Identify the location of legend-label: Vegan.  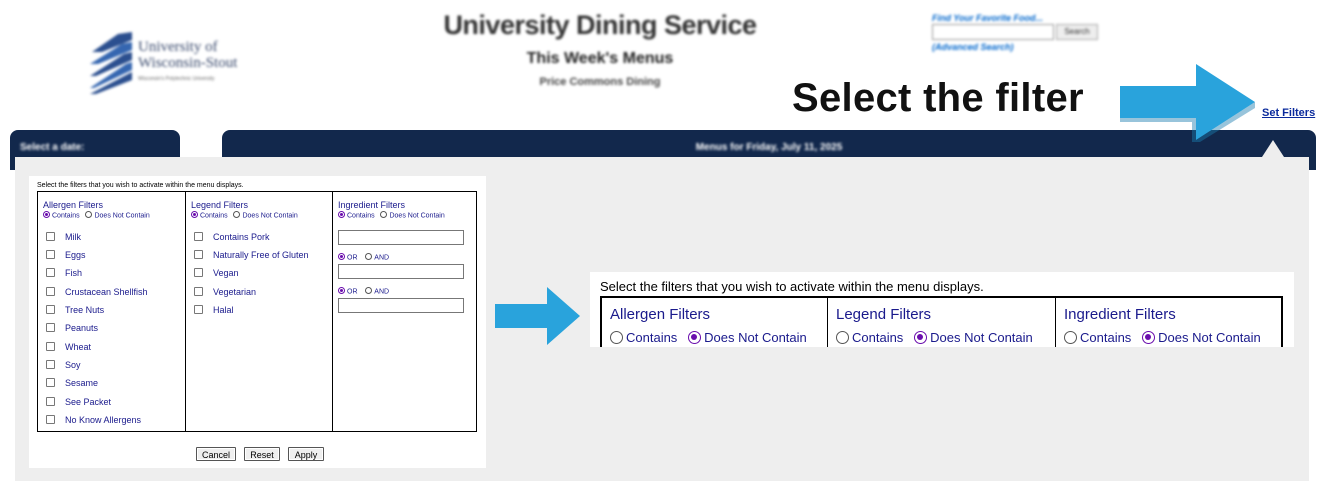
(226, 273).